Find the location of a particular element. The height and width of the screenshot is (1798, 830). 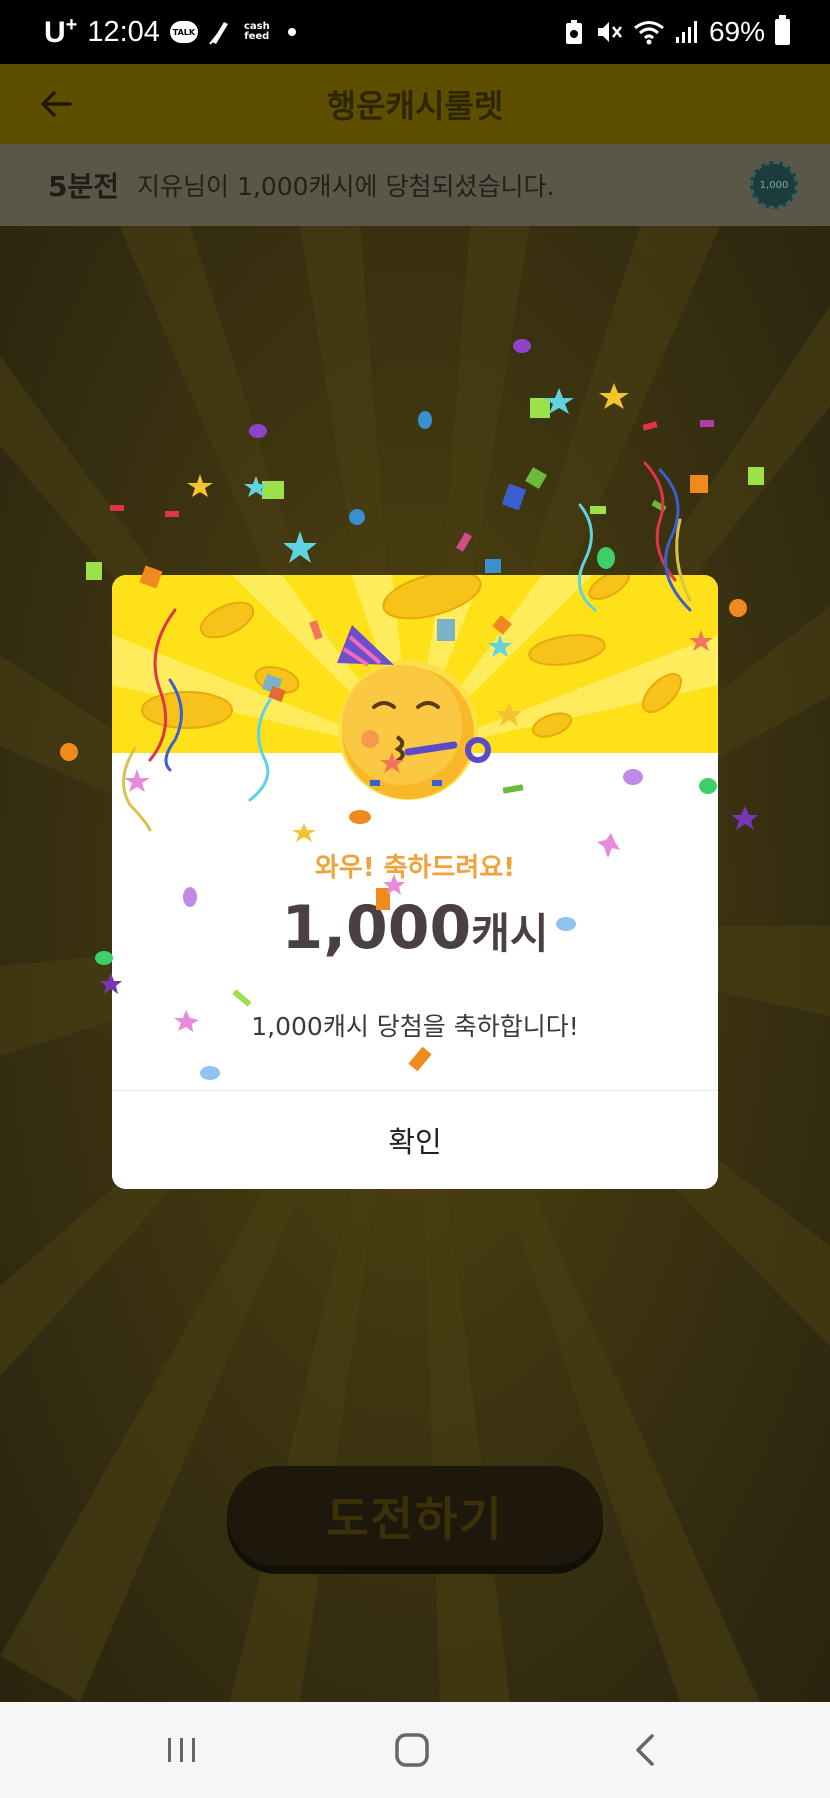

prize-amount-number: 1,000 is located at coordinates (376, 928).